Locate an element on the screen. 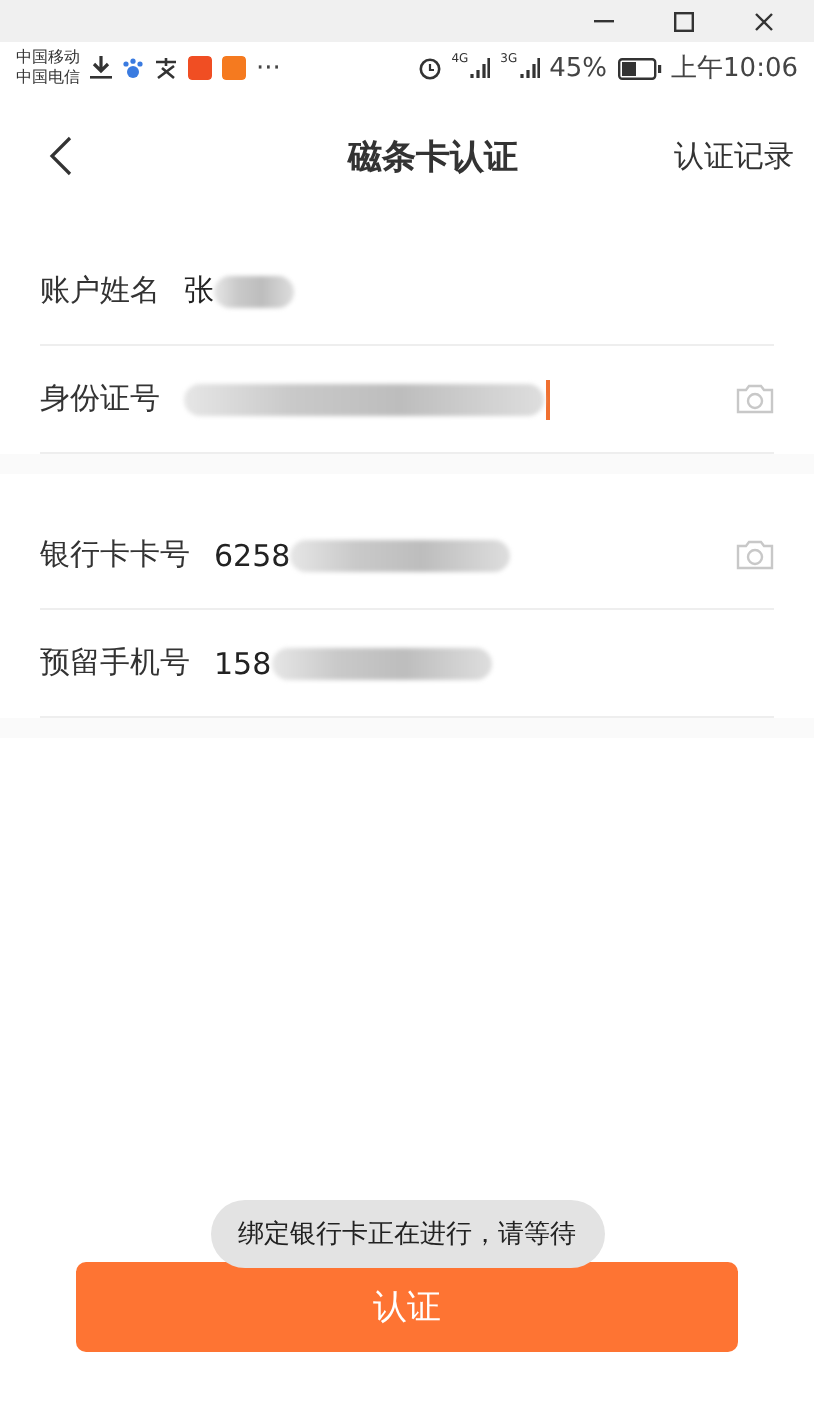 The height and width of the screenshot is (1414, 814). battery-percent: 45% is located at coordinates (578, 68).